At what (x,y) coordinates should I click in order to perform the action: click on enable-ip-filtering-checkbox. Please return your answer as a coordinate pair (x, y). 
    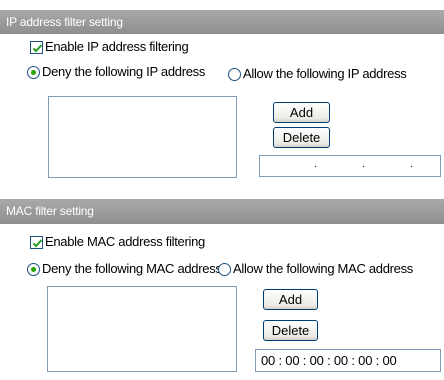
    Looking at the image, I should click on (36, 47).